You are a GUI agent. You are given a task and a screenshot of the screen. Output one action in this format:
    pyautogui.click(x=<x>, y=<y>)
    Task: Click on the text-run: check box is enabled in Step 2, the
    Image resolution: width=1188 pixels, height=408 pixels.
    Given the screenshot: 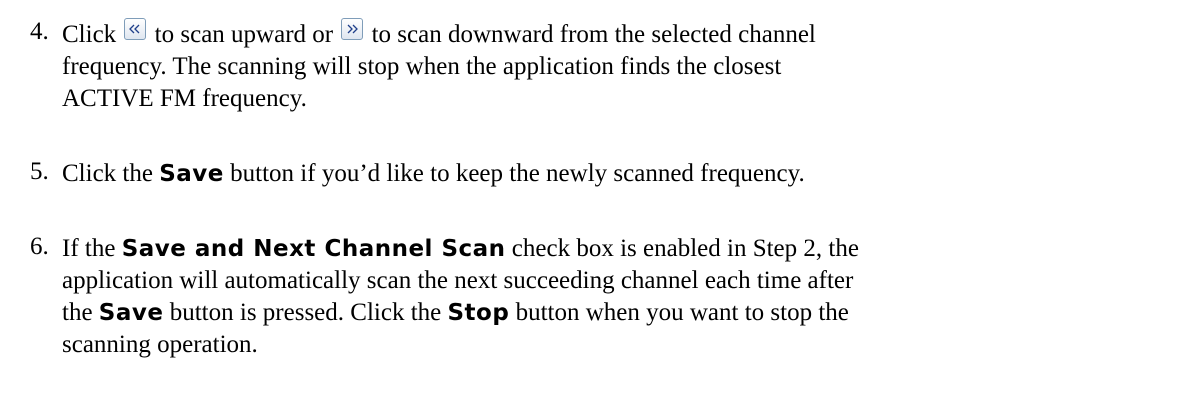 What is the action you would take?
    pyautogui.click(x=685, y=248)
    